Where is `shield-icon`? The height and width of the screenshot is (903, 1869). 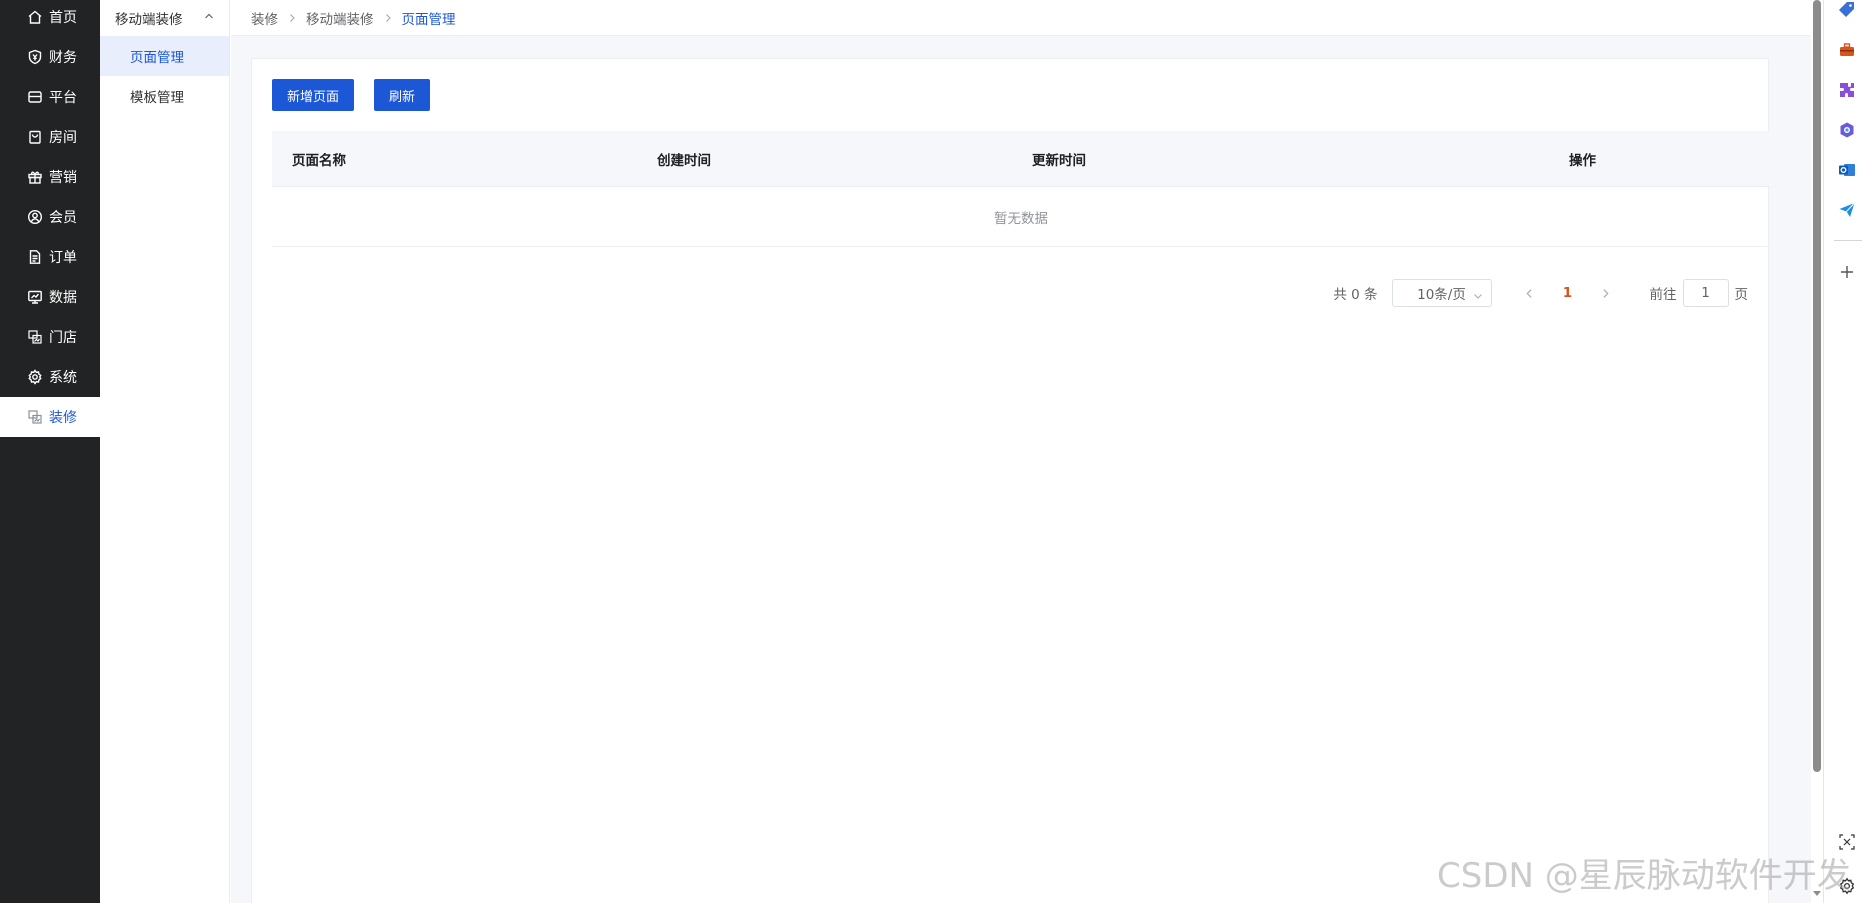
shield-icon is located at coordinates (35, 57).